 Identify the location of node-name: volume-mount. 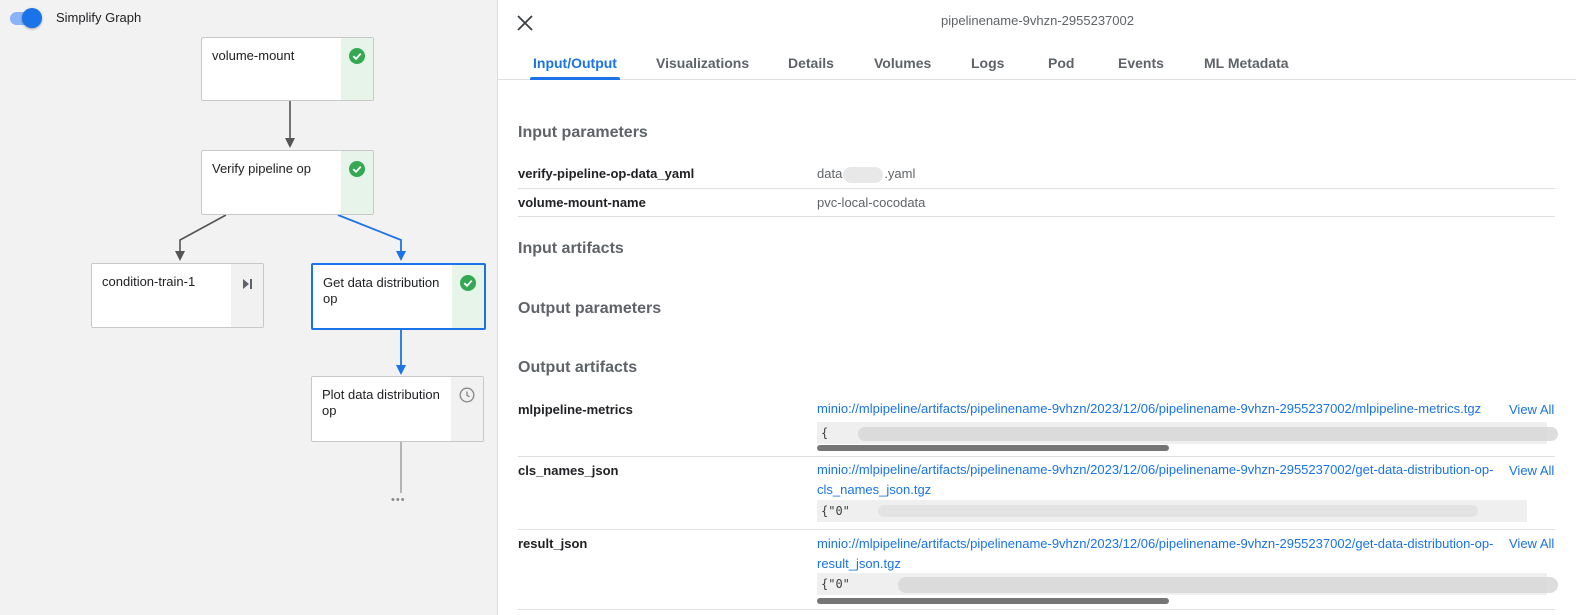
(253, 55).